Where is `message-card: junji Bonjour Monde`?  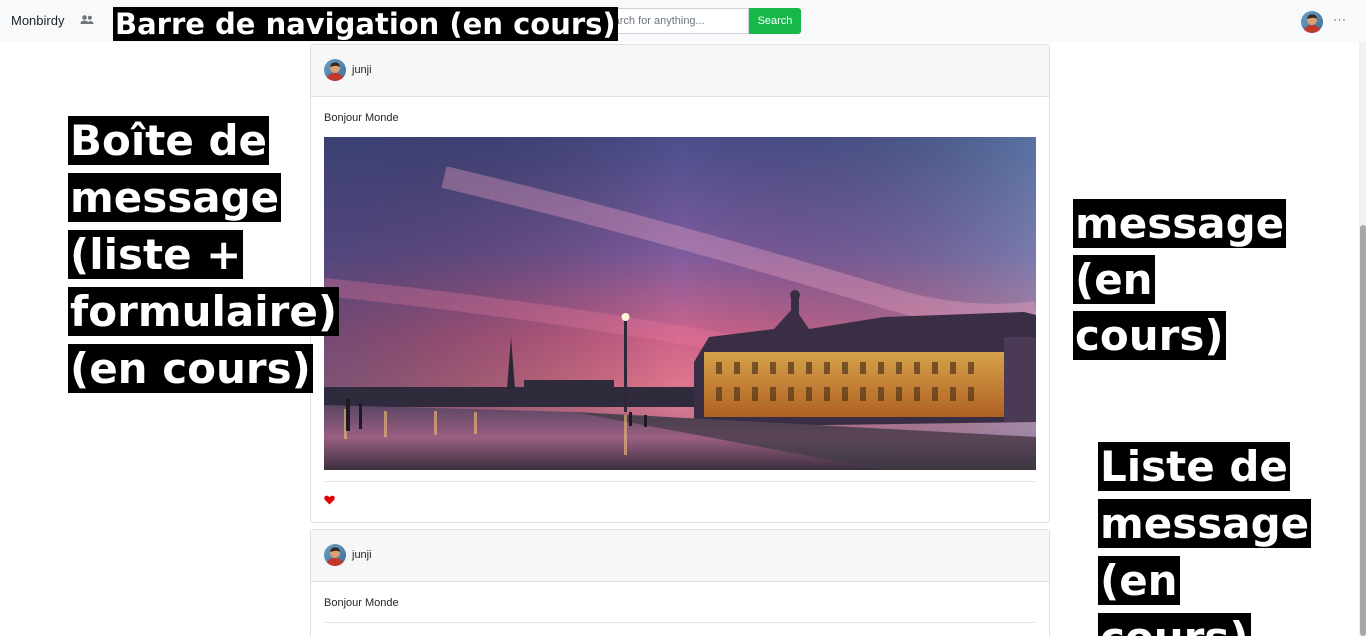
message-card: junji Bonjour Monde is located at coordinates (680, 582).